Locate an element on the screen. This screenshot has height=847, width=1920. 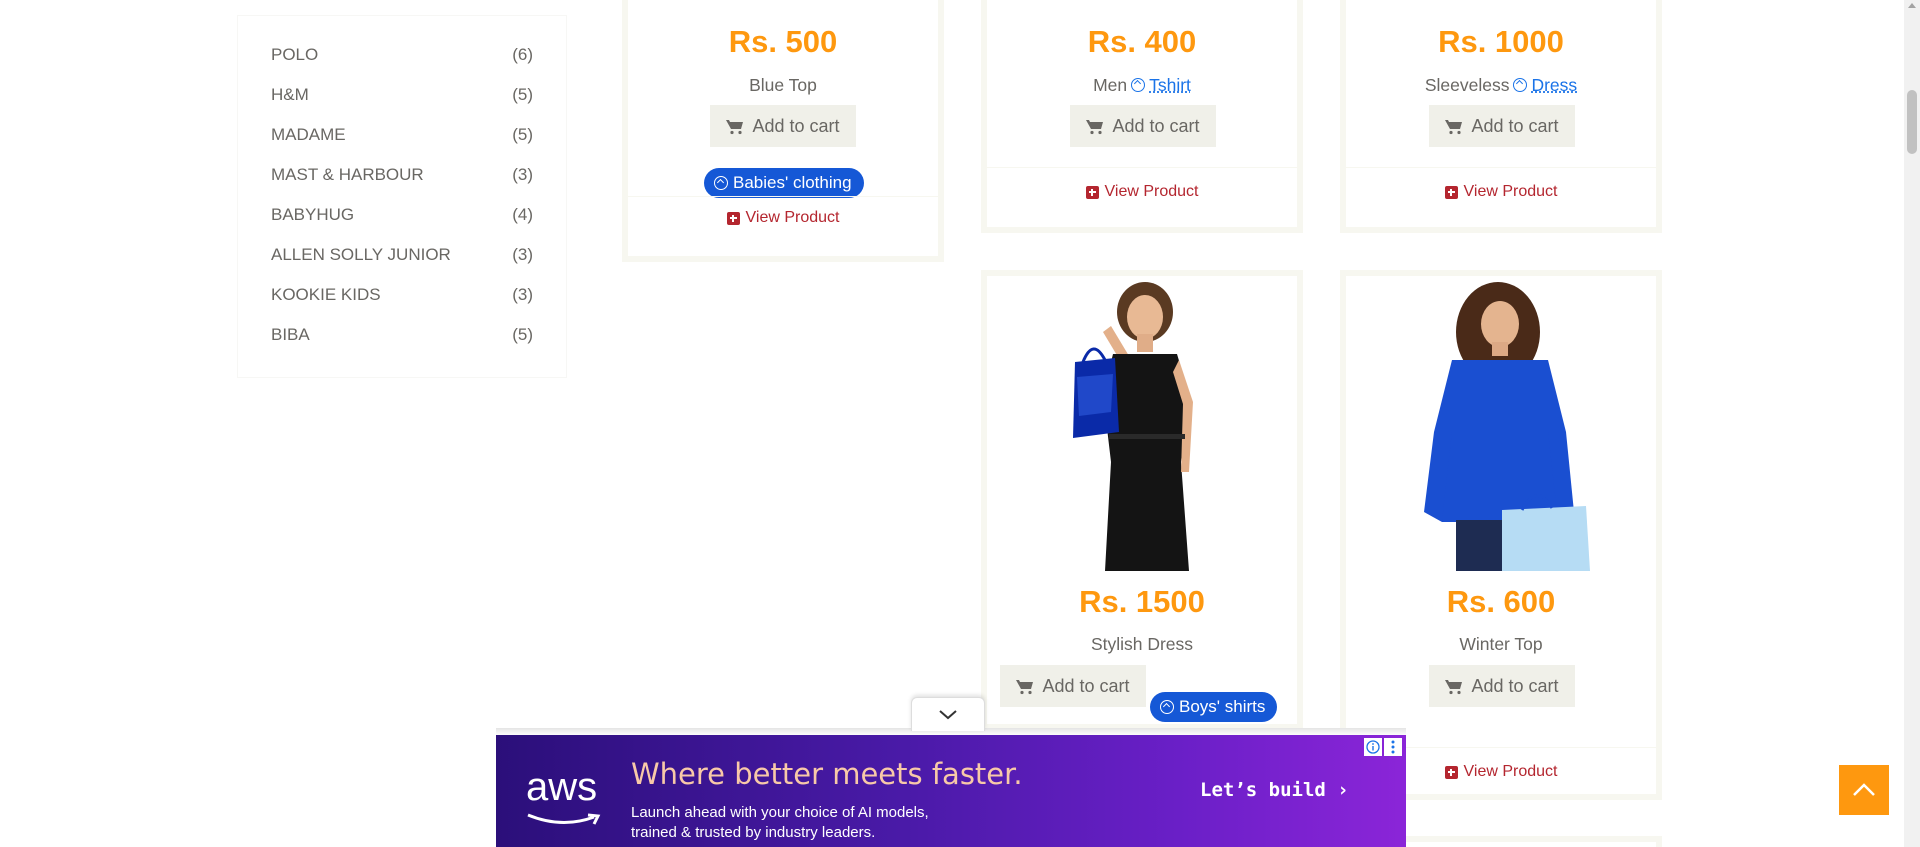
product-price: Rs. 1000 is located at coordinates (1501, 41).